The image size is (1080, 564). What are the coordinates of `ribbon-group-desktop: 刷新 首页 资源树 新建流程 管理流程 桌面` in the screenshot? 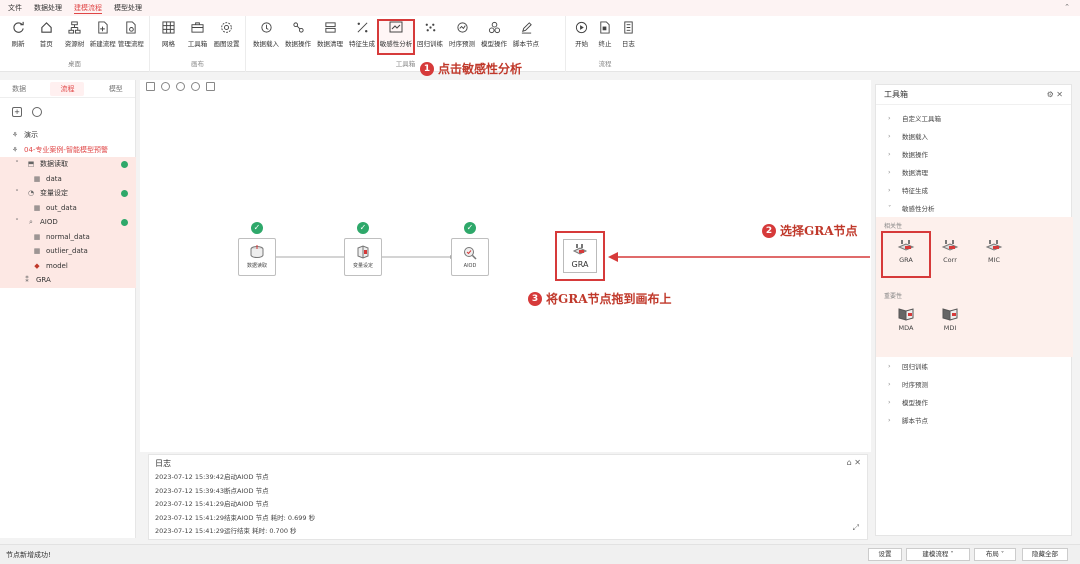 It's located at (75, 44).